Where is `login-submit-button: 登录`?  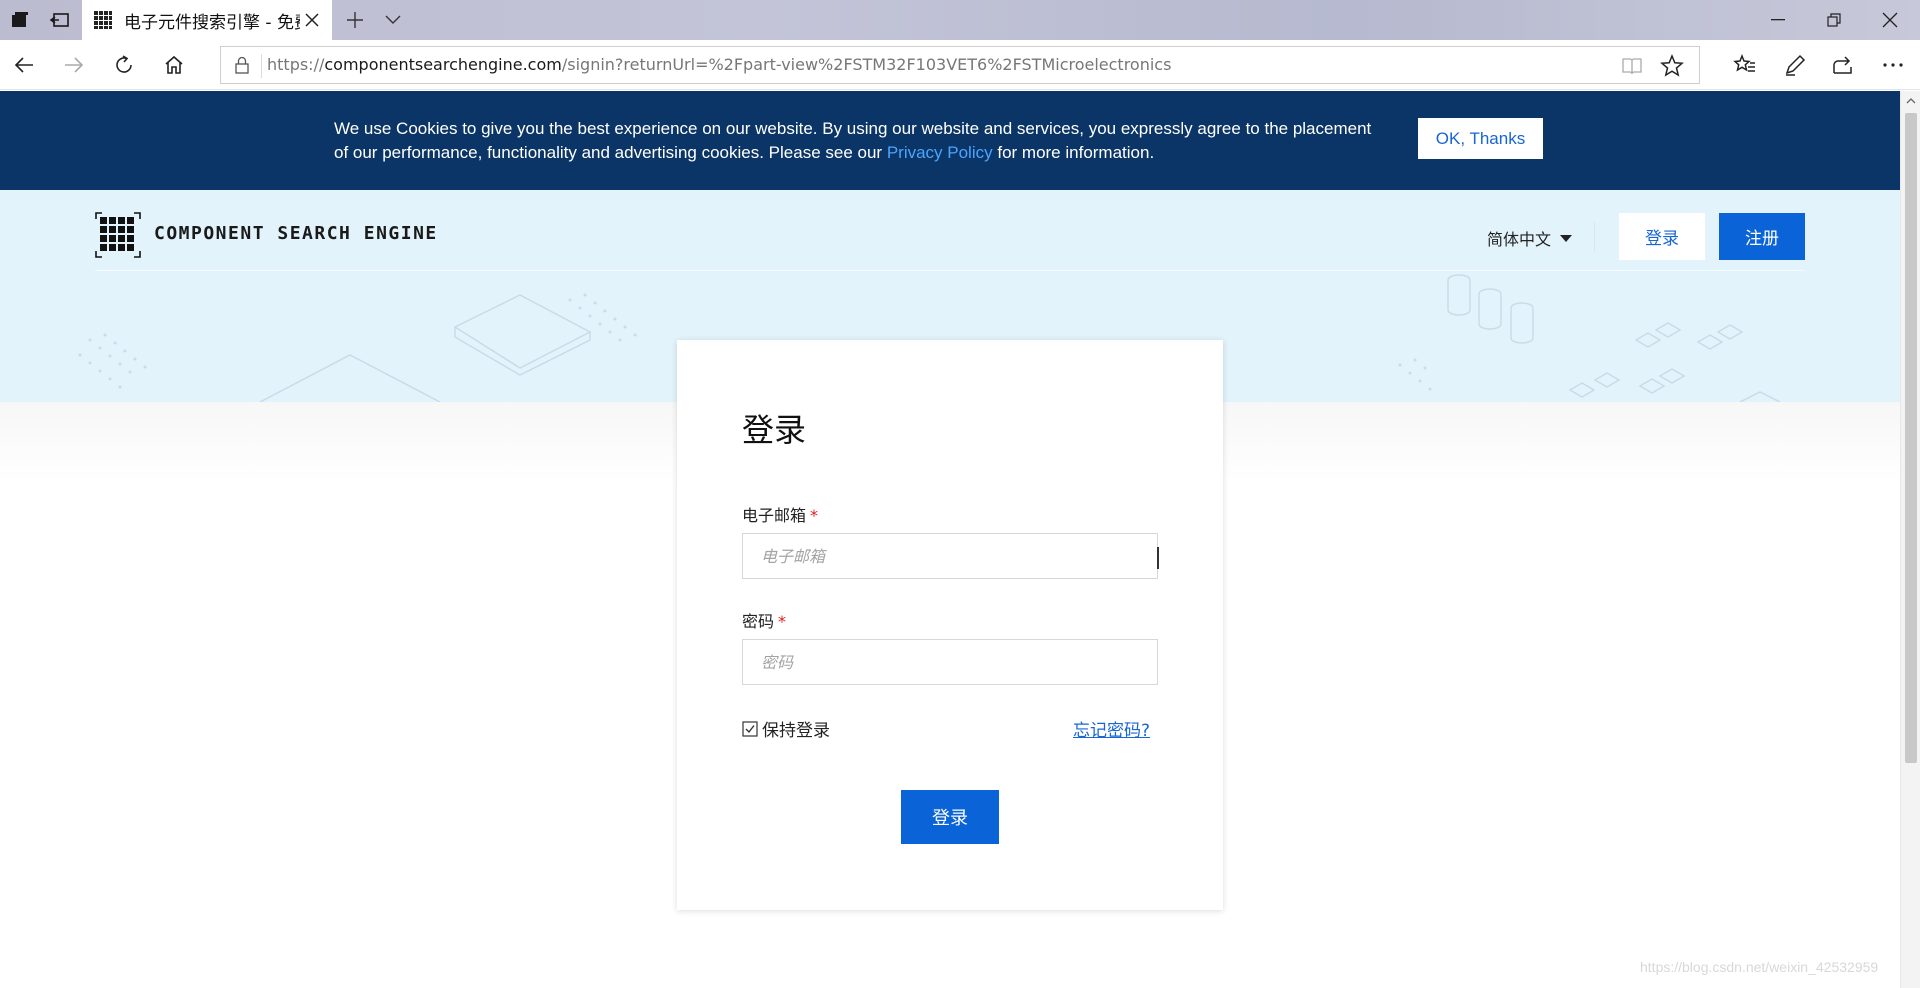
login-submit-button: 登录 is located at coordinates (950, 817).